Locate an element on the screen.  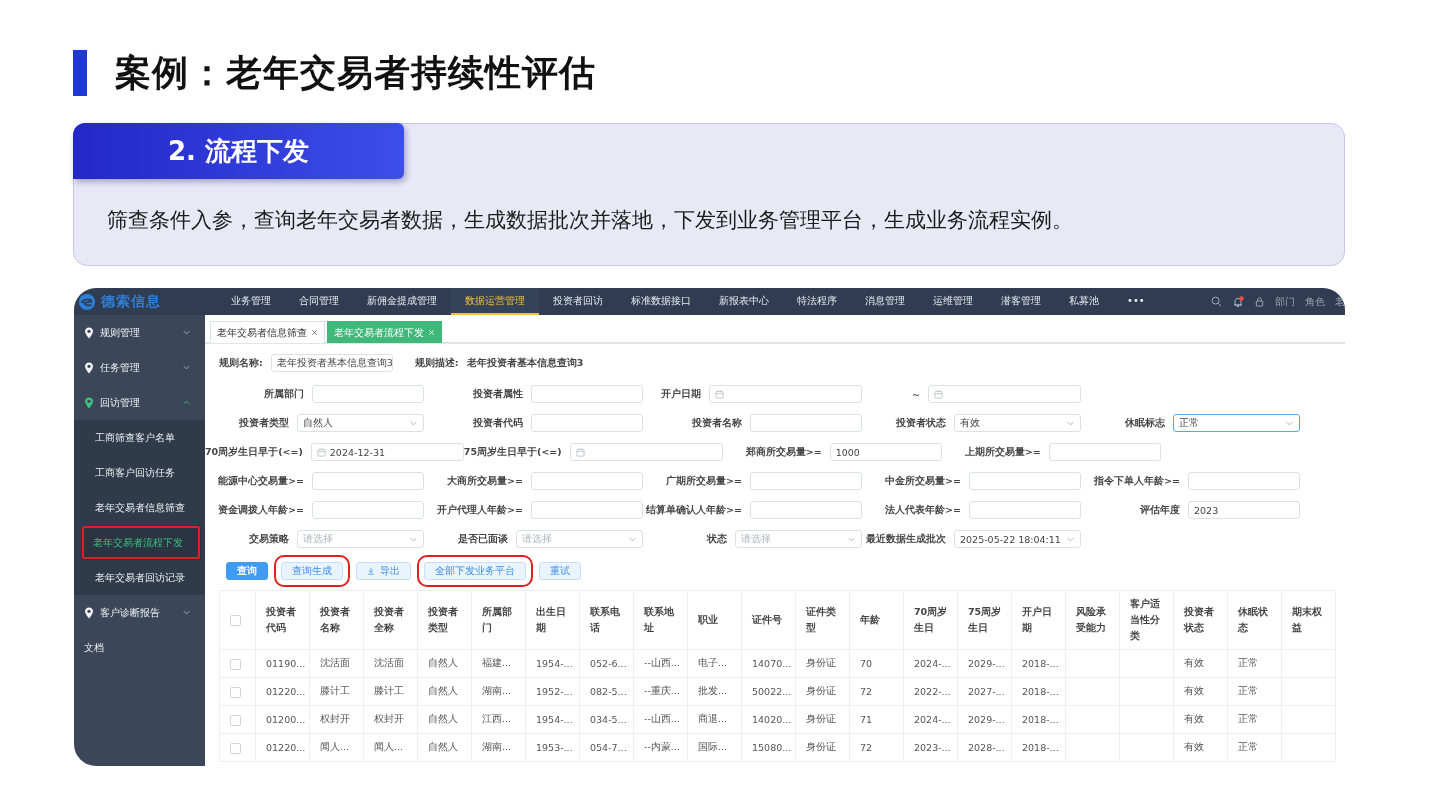
sidebar-item: 任务管理 is located at coordinates (139, 367).